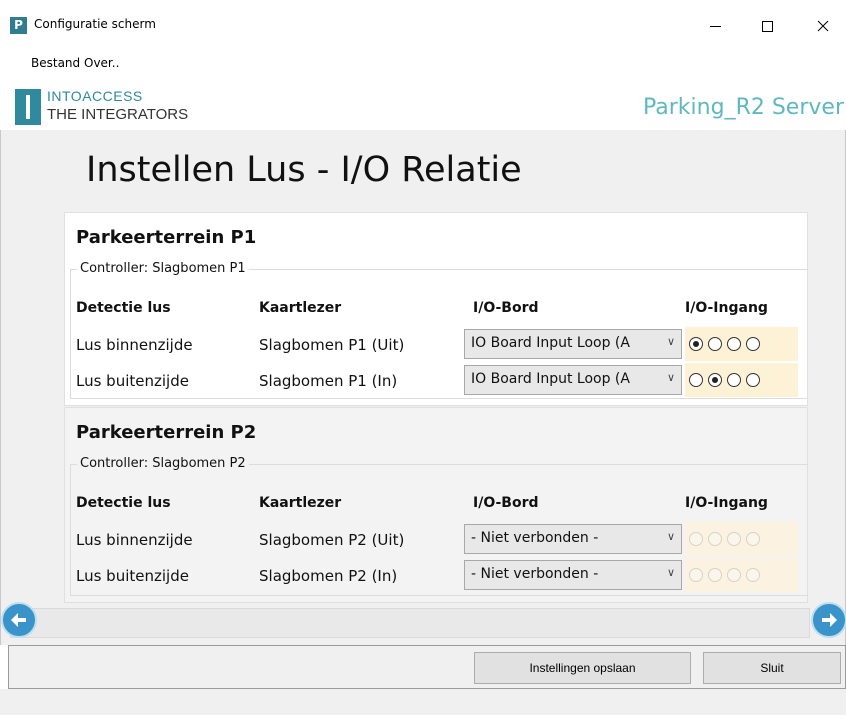 The image size is (846, 715). I want to click on logo-mark, so click(28, 107).